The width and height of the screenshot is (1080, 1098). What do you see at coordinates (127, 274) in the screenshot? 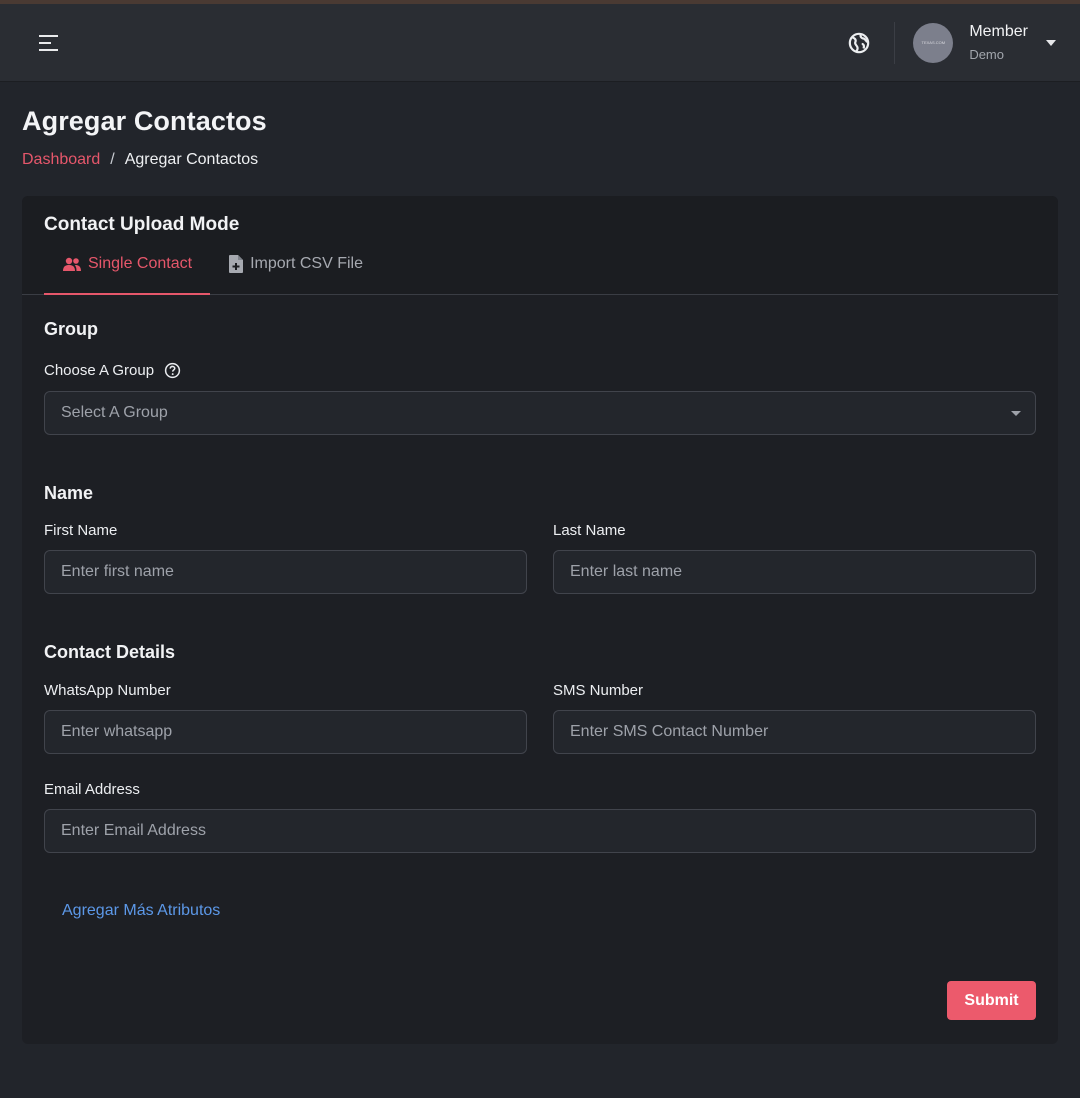
I see `tab-single-contact: Single Contact` at bounding box center [127, 274].